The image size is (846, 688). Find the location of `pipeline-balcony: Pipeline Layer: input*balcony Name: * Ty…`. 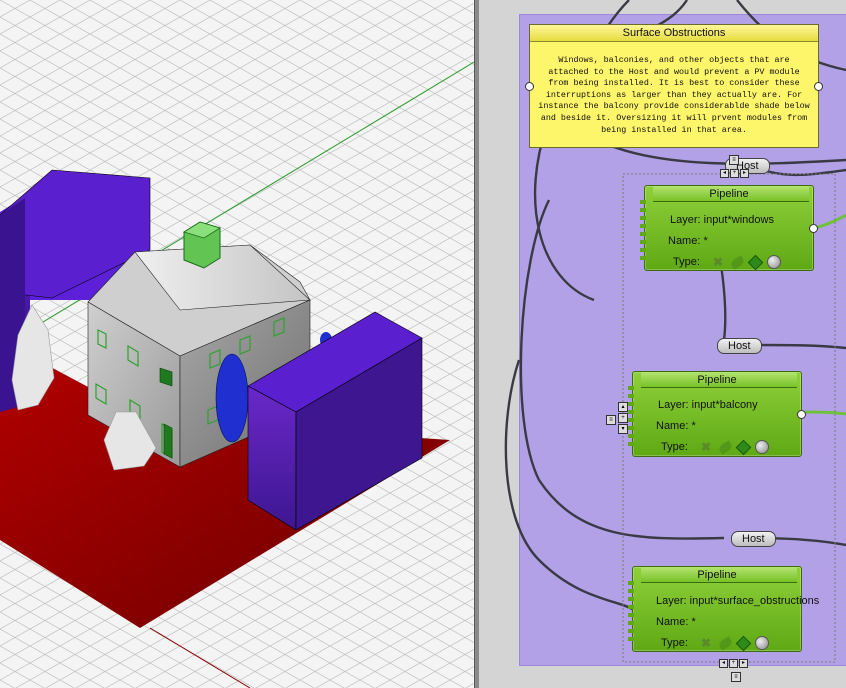

pipeline-balcony: Pipeline Layer: input*balcony Name: * Ty… is located at coordinates (717, 414).